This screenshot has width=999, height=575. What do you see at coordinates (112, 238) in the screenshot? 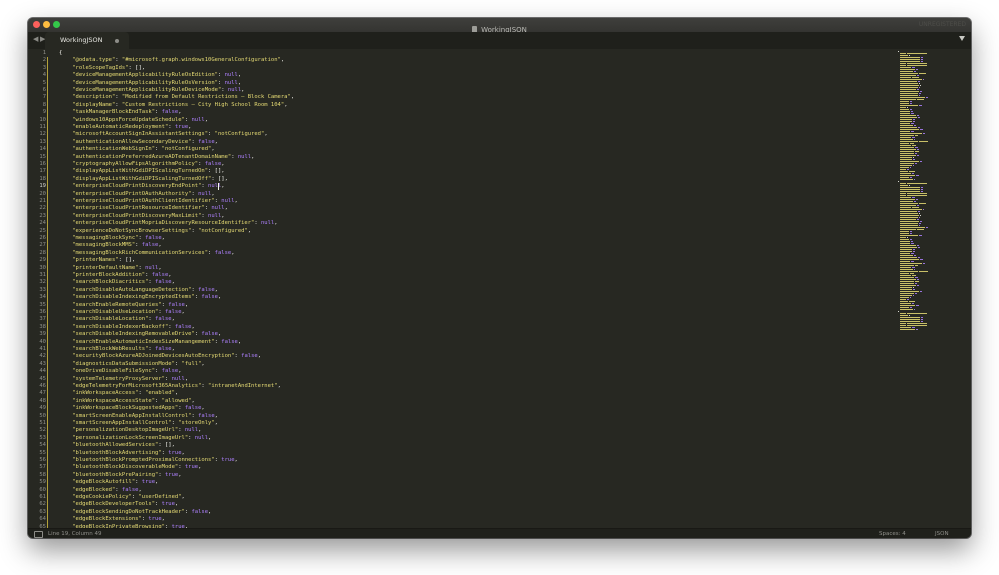
I see `code-line: "messagingBlockSync": false,` at bounding box center [112, 238].